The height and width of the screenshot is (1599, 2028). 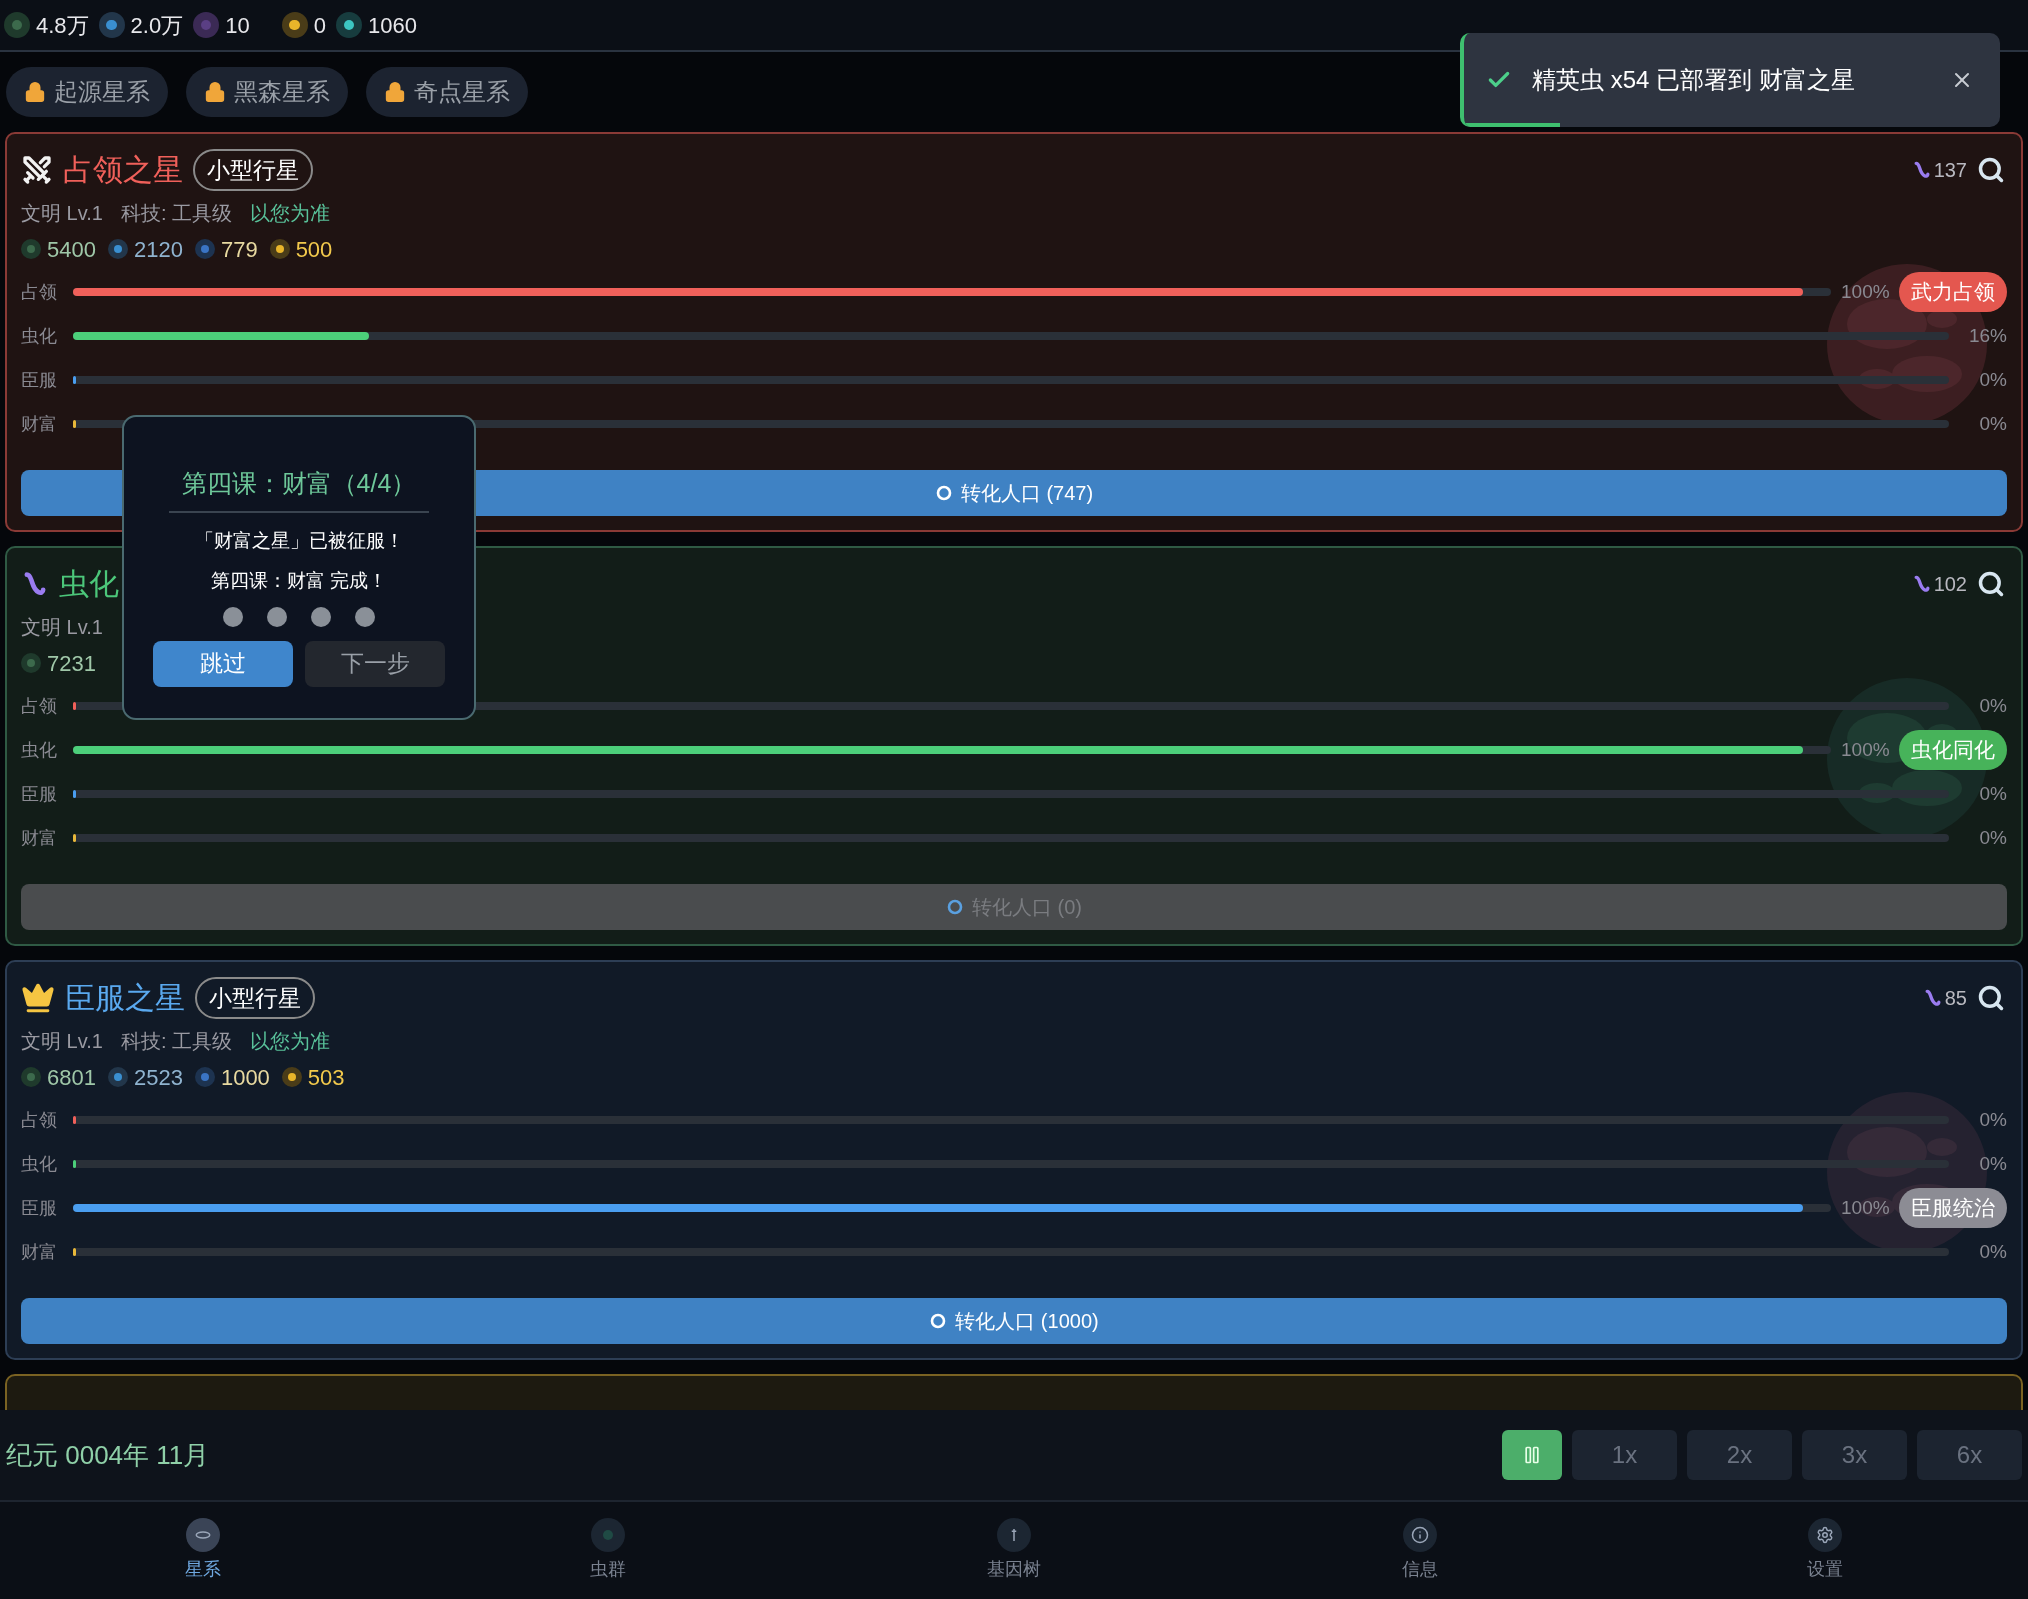 I want to click on bug-count: 85, so click(x=1955, y=998).